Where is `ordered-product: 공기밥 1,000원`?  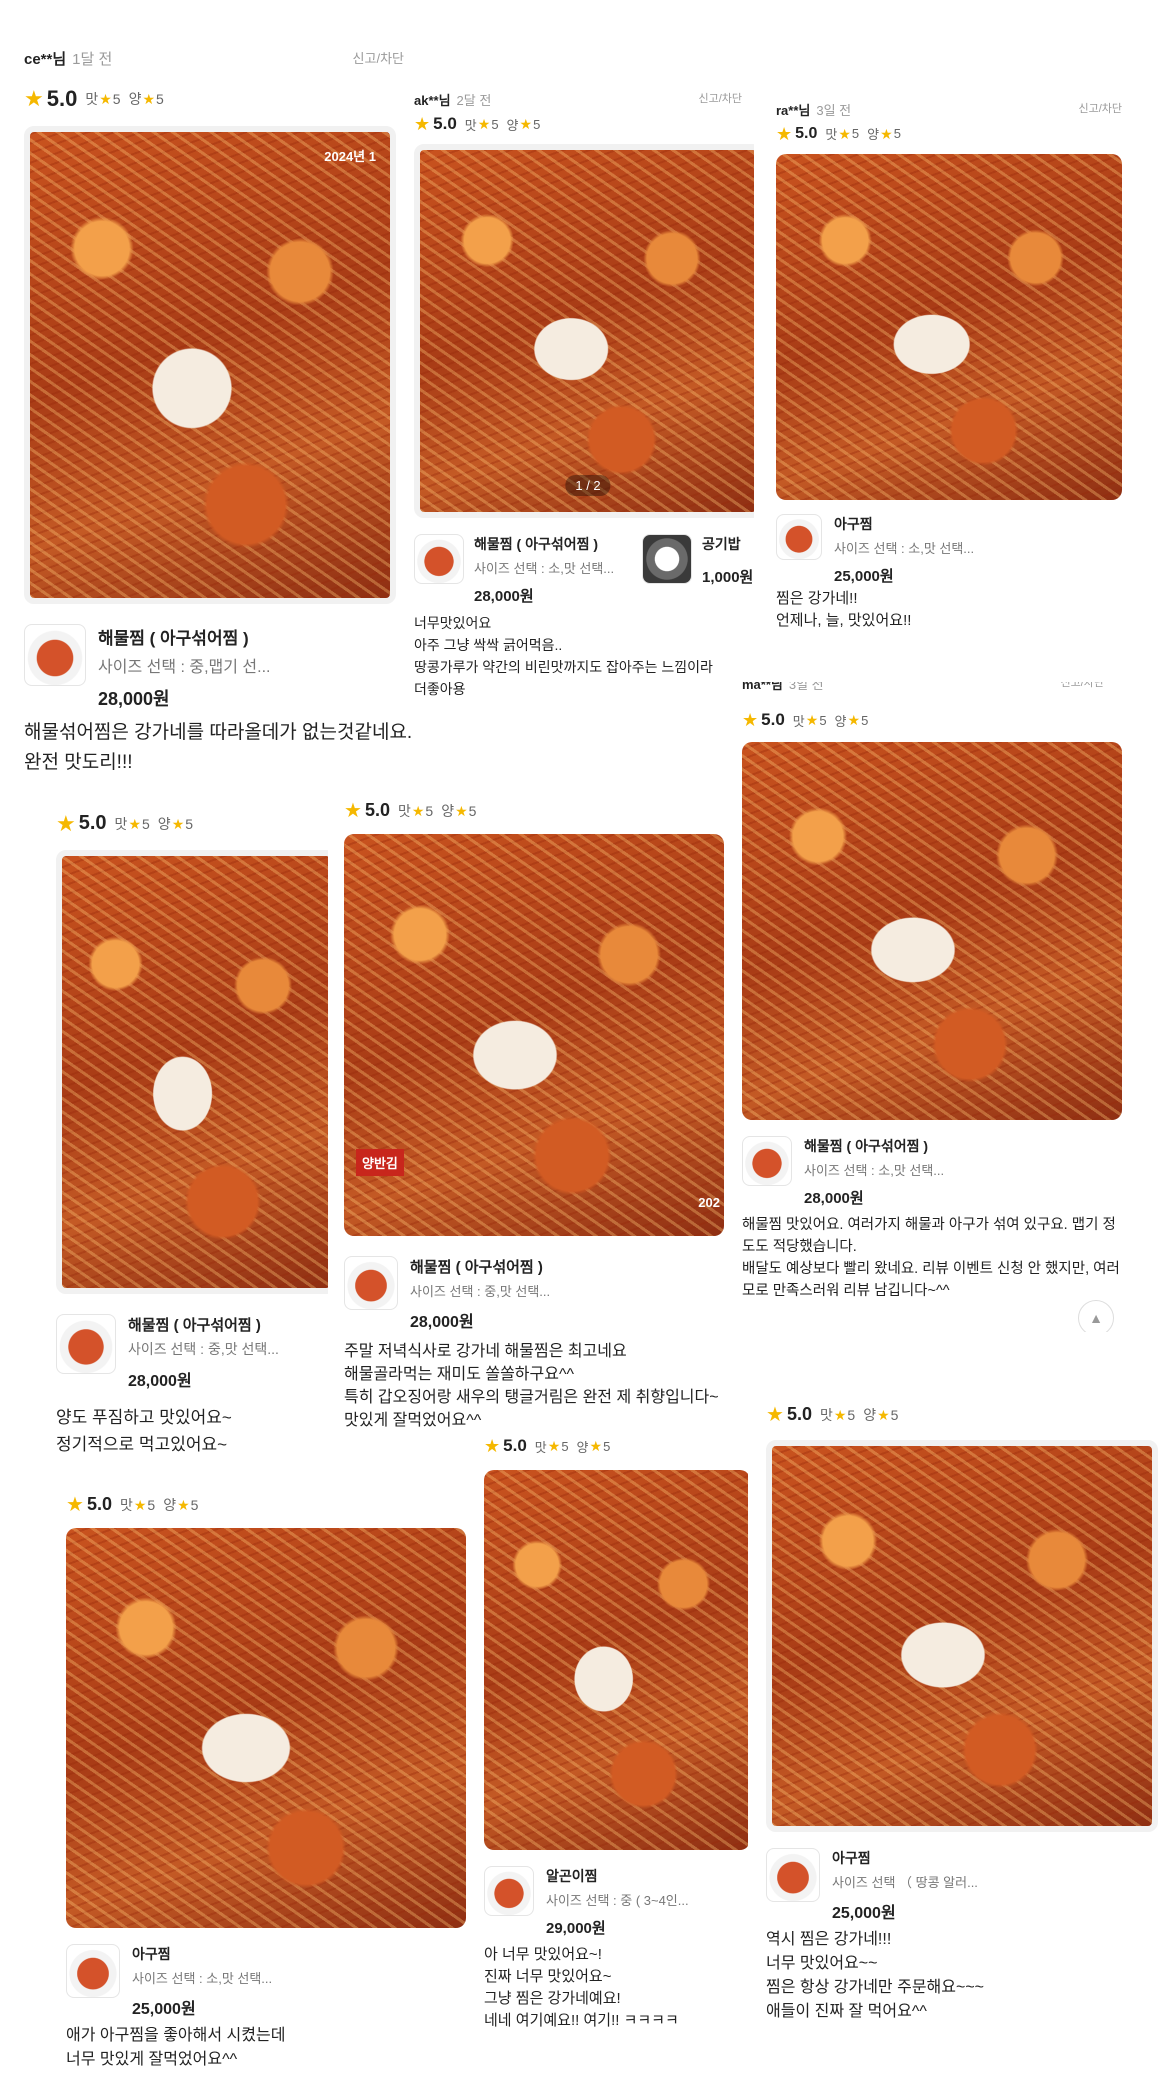 ordered-product: 공기밥 1,000원 is located at coordinates (697, 560).